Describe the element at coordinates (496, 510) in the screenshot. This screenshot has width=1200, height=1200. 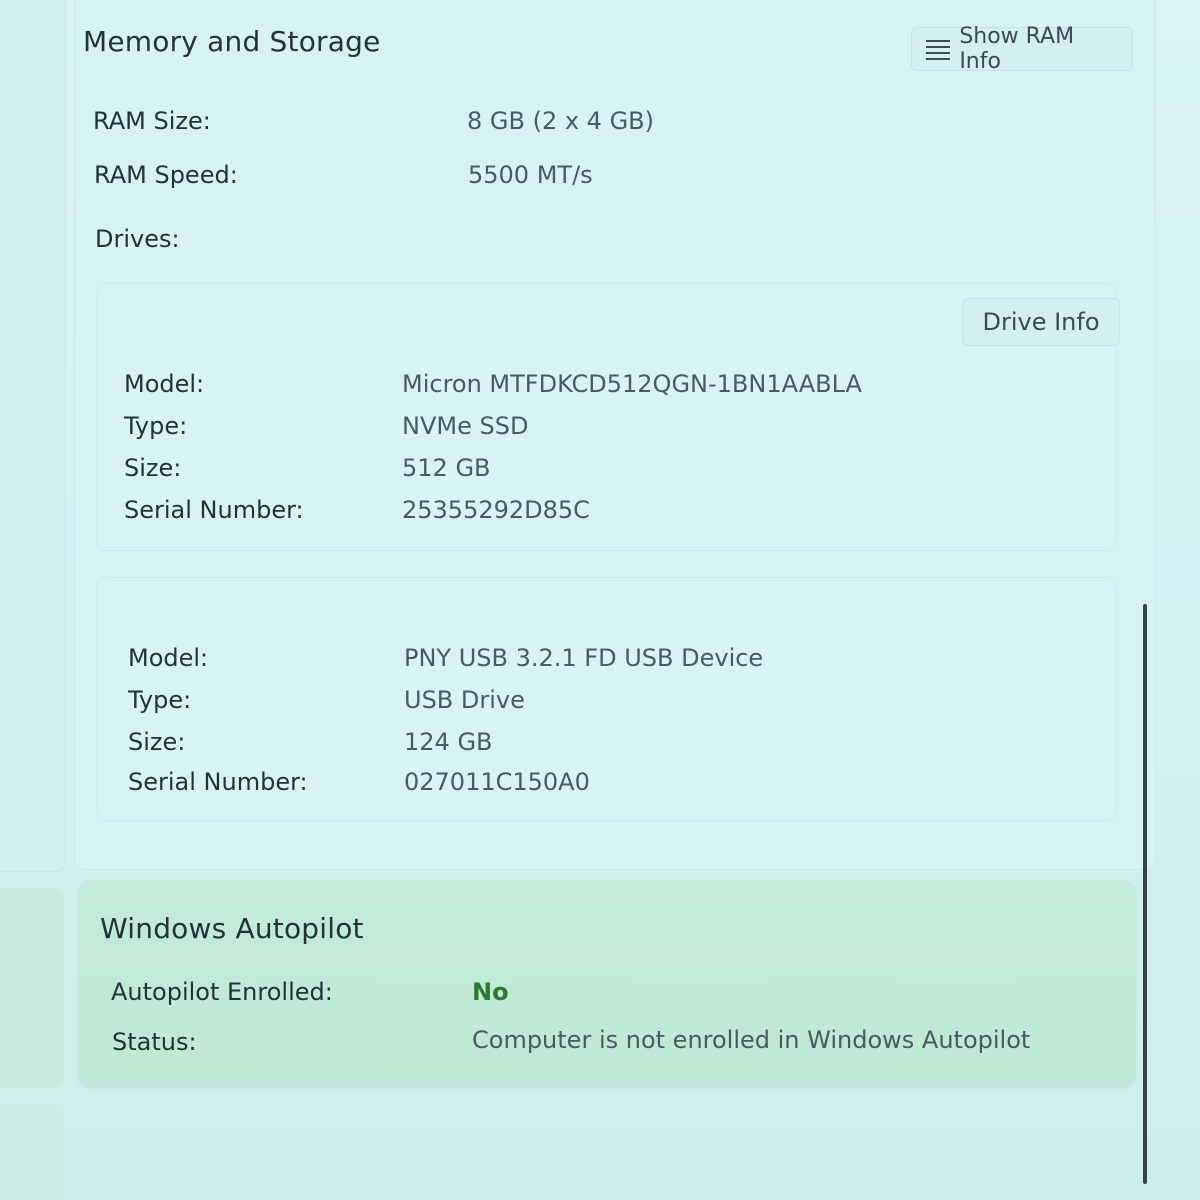
I see `drive-serial-value: 25355292D85C` at that location.